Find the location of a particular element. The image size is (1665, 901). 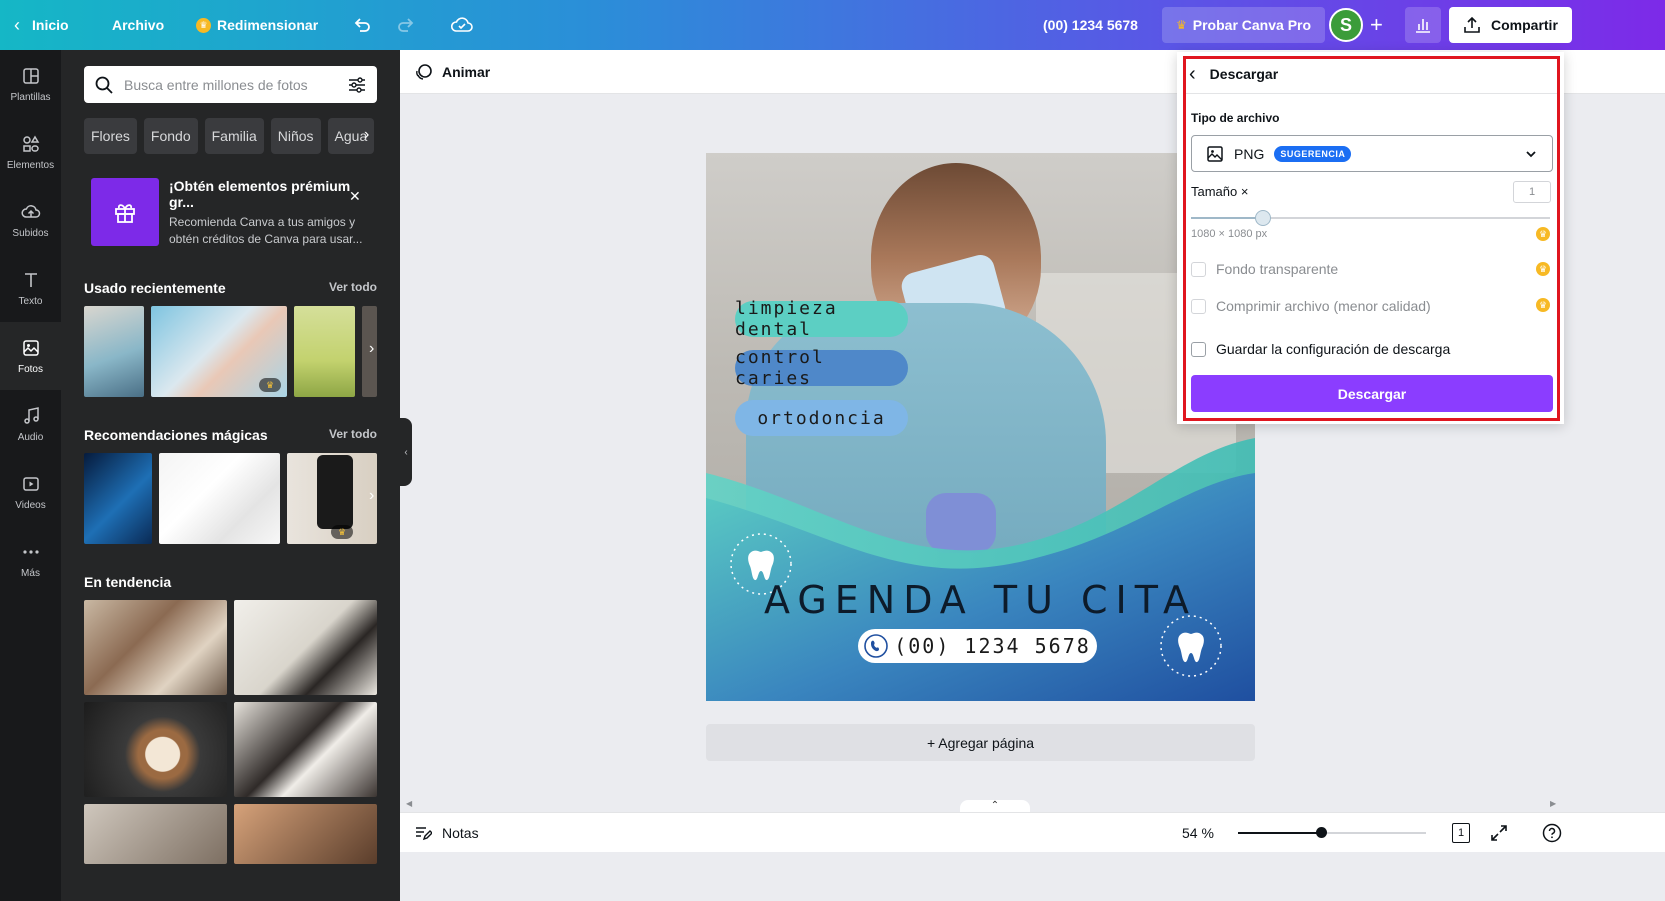

compress-option: Comprimir archivo (menor calidad) is located at coordinates (1311, 306).